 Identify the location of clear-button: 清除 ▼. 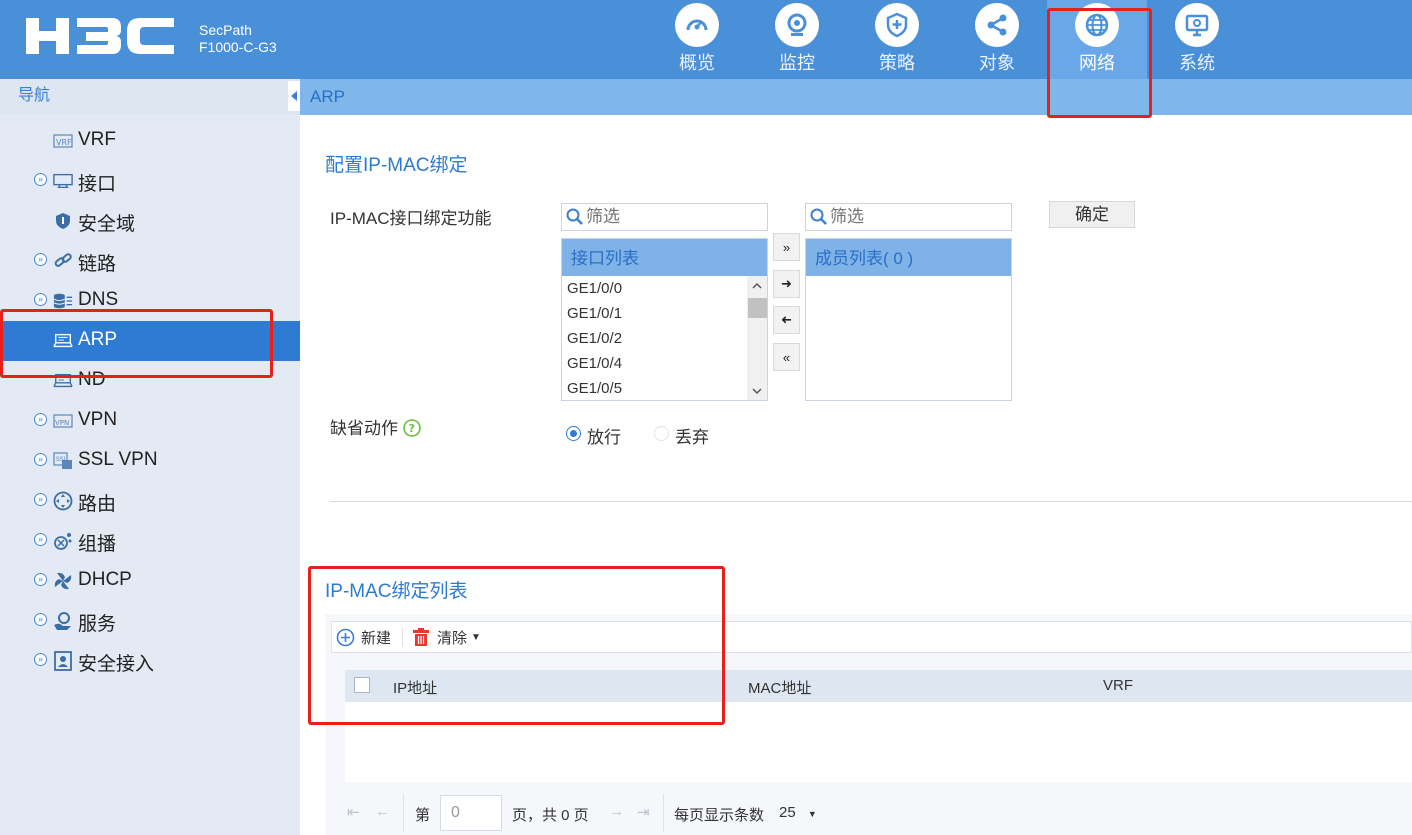
(446, 637).